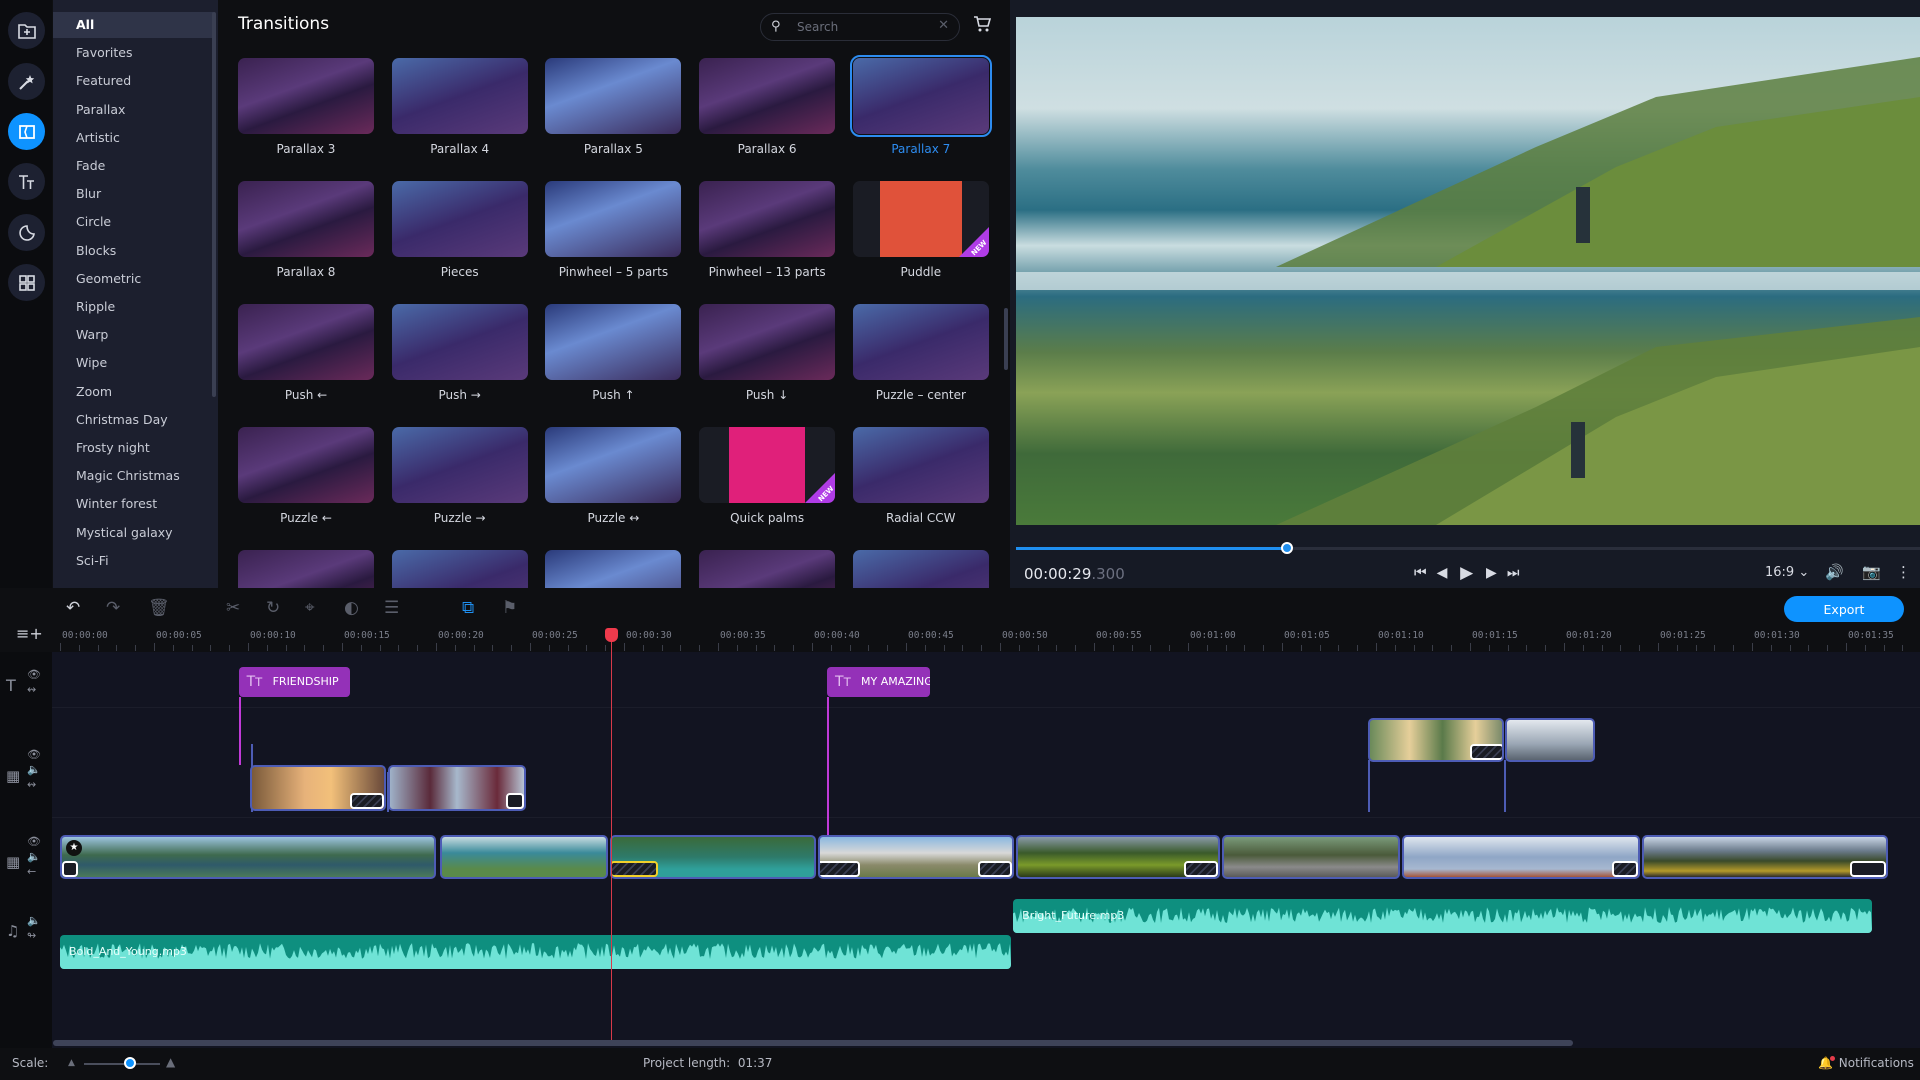  I want to click on category-item: Wipe, so click(133, 363).